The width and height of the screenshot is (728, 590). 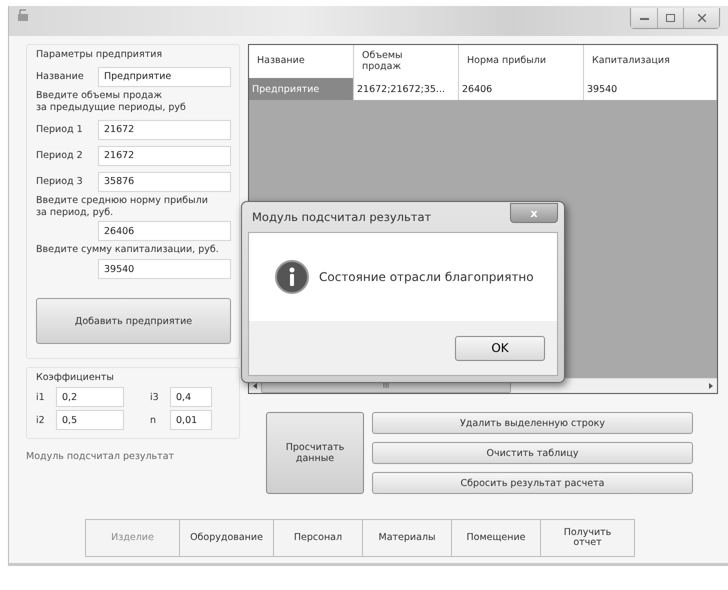 I want to click on coefficient-label: i1, so click(x=41, y=397).